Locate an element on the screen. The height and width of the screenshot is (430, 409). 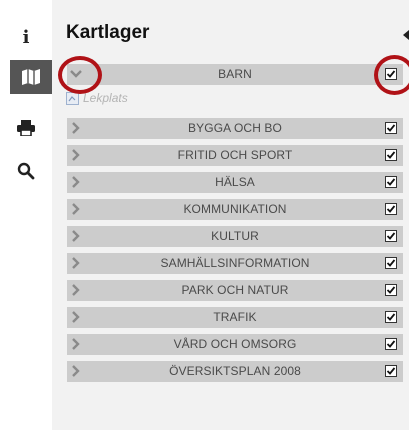
layer-group-label: VÅRD OCH OMSORG is located at coordinates (235, 344).